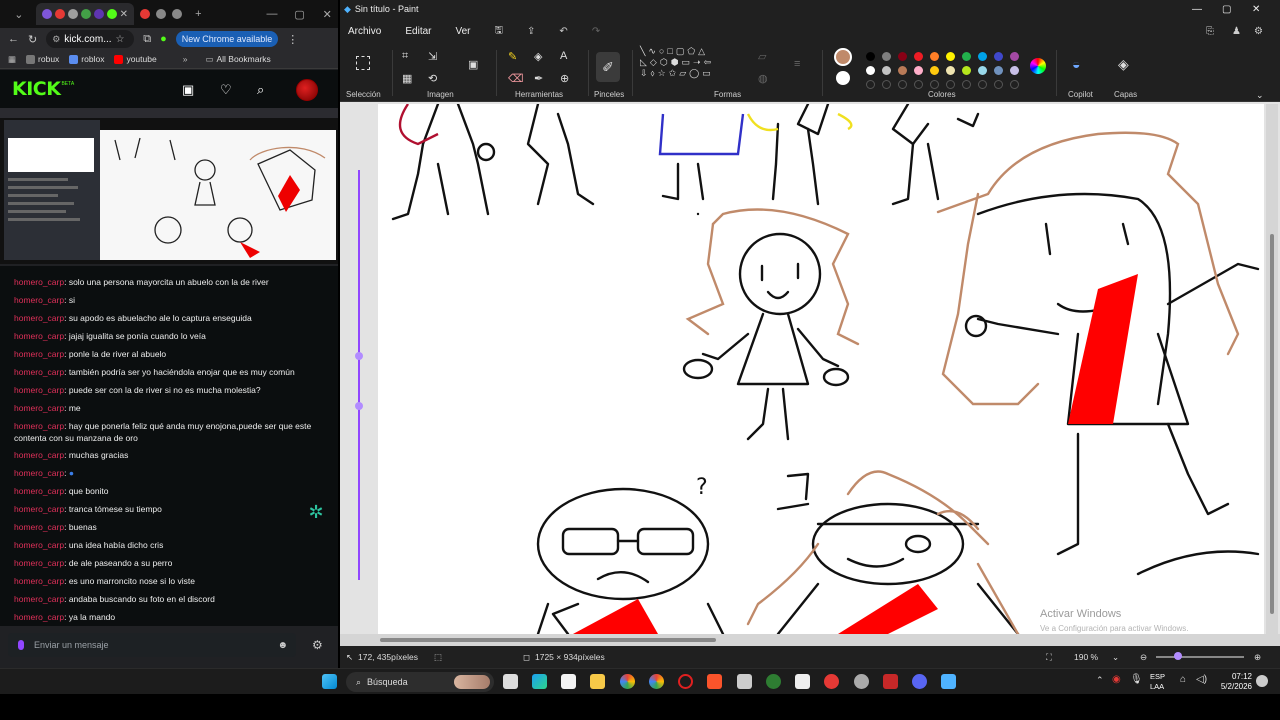 Image resolution: width=1280 pixels, height=720 pixels. I want to click on tab-active: ✕, so click(85, 14).